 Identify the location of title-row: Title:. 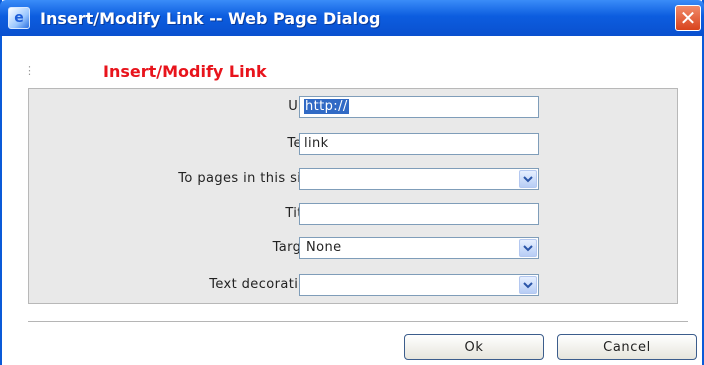
(353, 215).